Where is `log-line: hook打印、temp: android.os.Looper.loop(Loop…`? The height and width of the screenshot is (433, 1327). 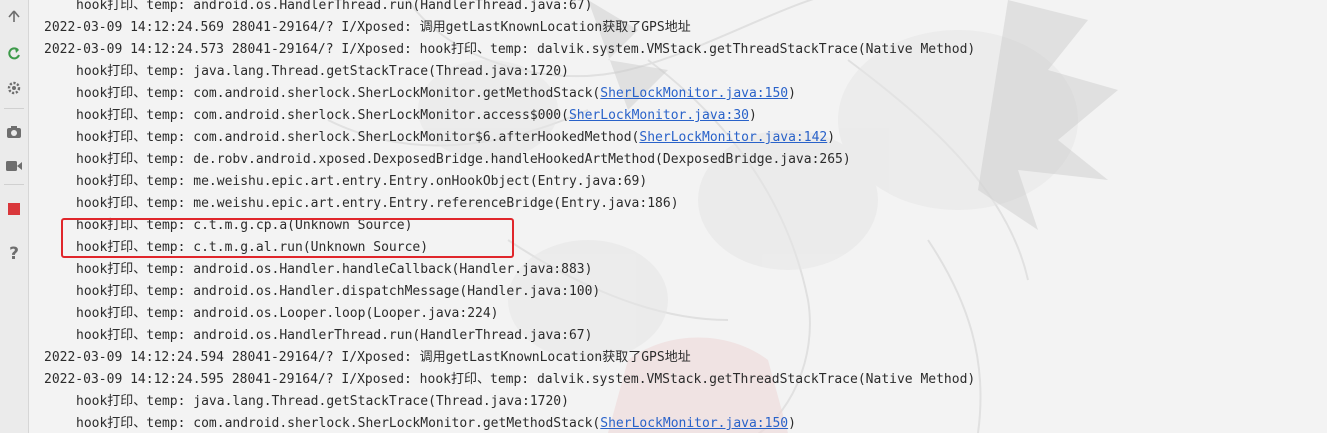
log-line: hook打印、temp: android.os.Looper.loop(Loop… is located at coordinates (287, 313).